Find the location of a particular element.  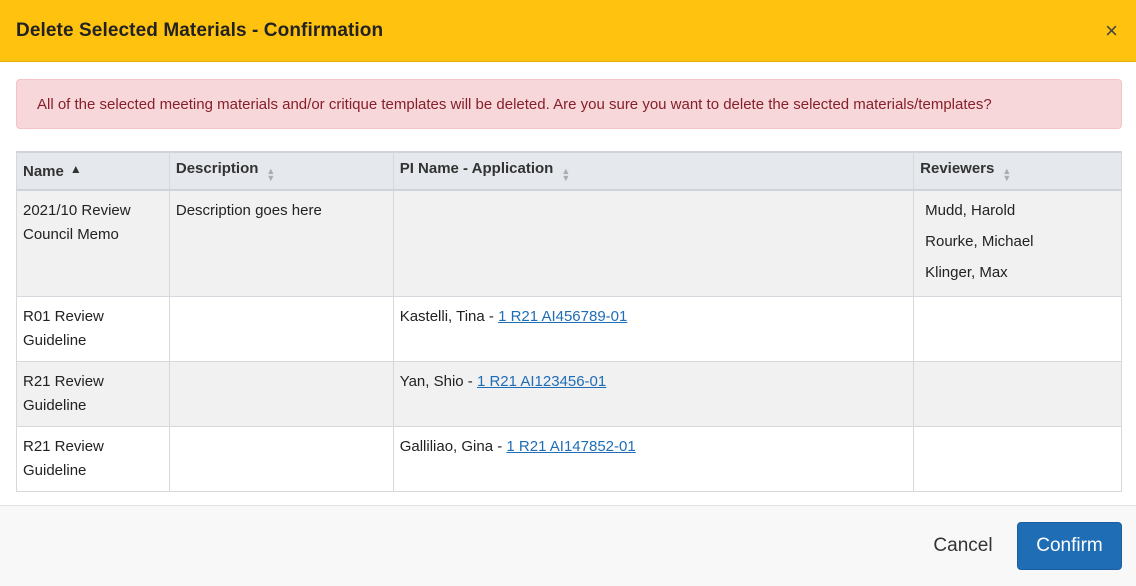

application-link: 1 R21 AI123456-01 is located at coordinates (541, 381).